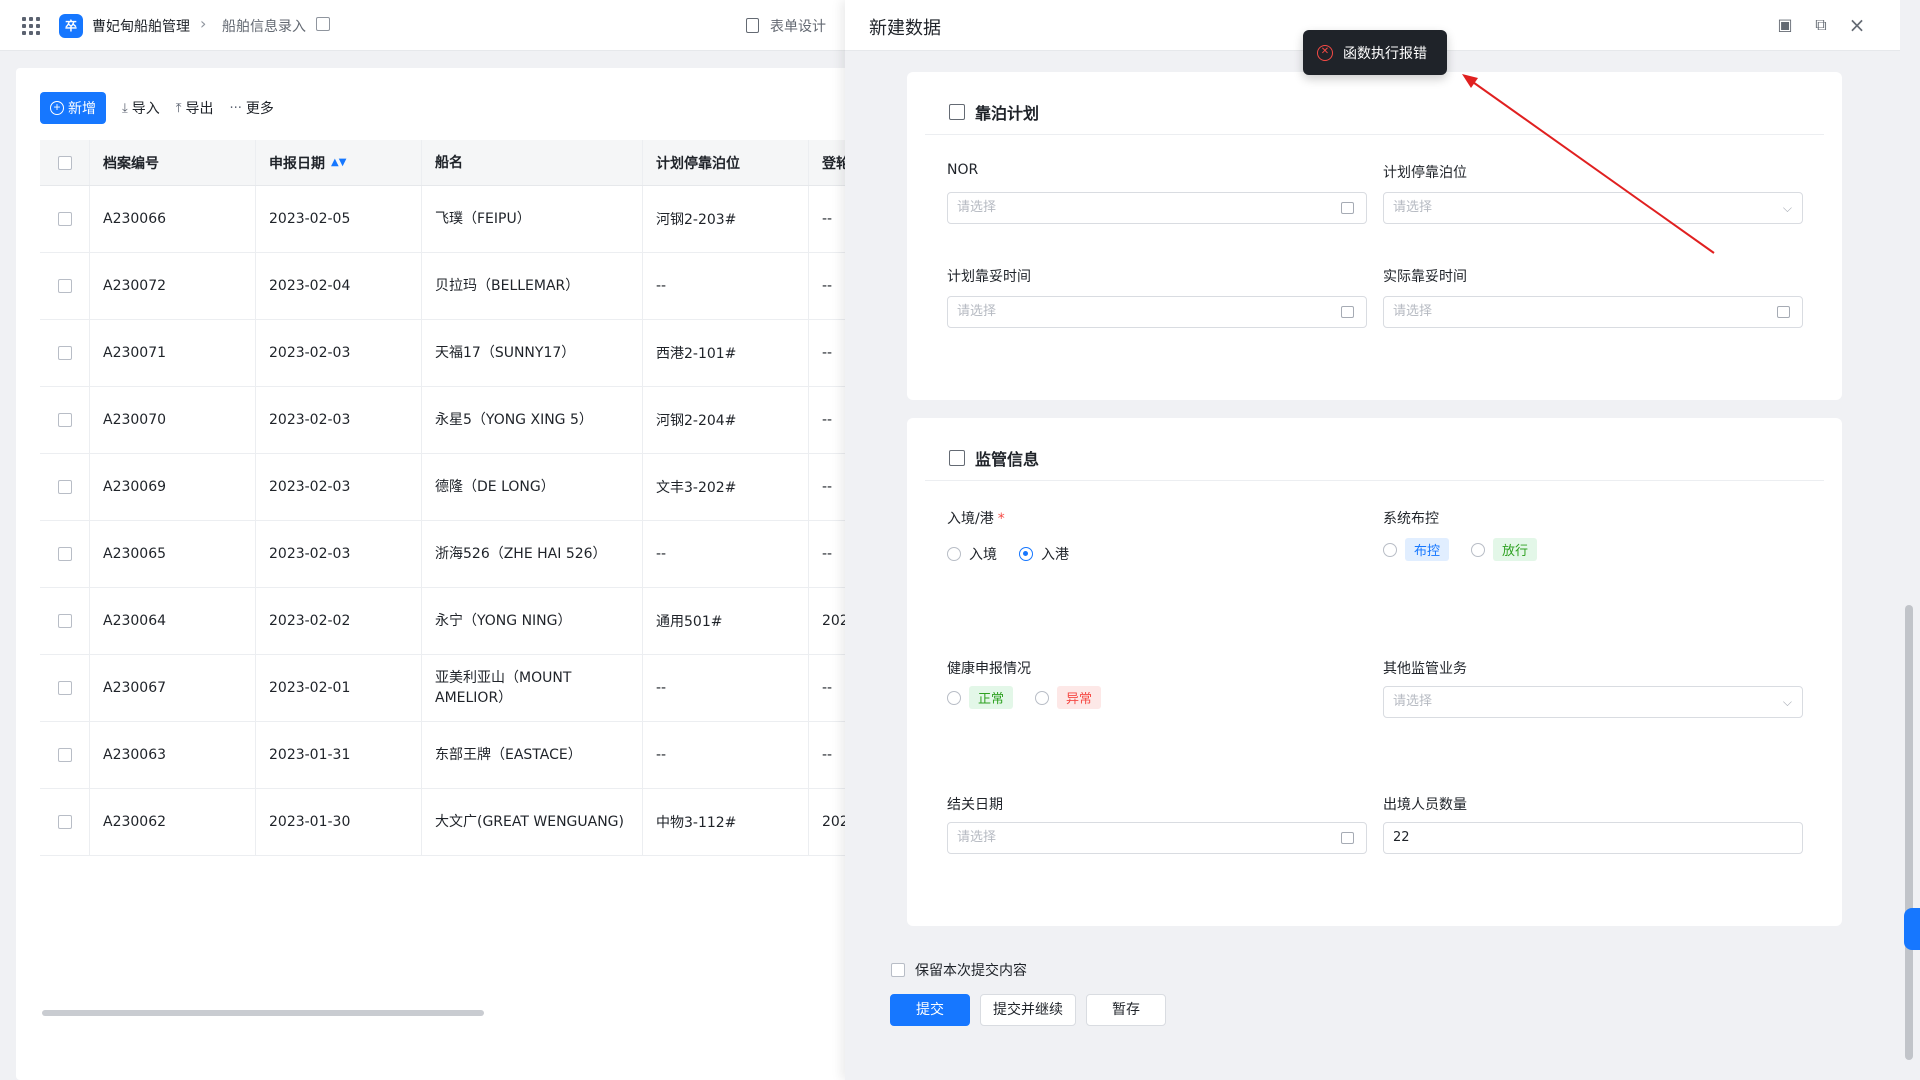  Describe the element at coordinates (1912, 929) in the screenshot. I see `feedback-float-button` at that location.